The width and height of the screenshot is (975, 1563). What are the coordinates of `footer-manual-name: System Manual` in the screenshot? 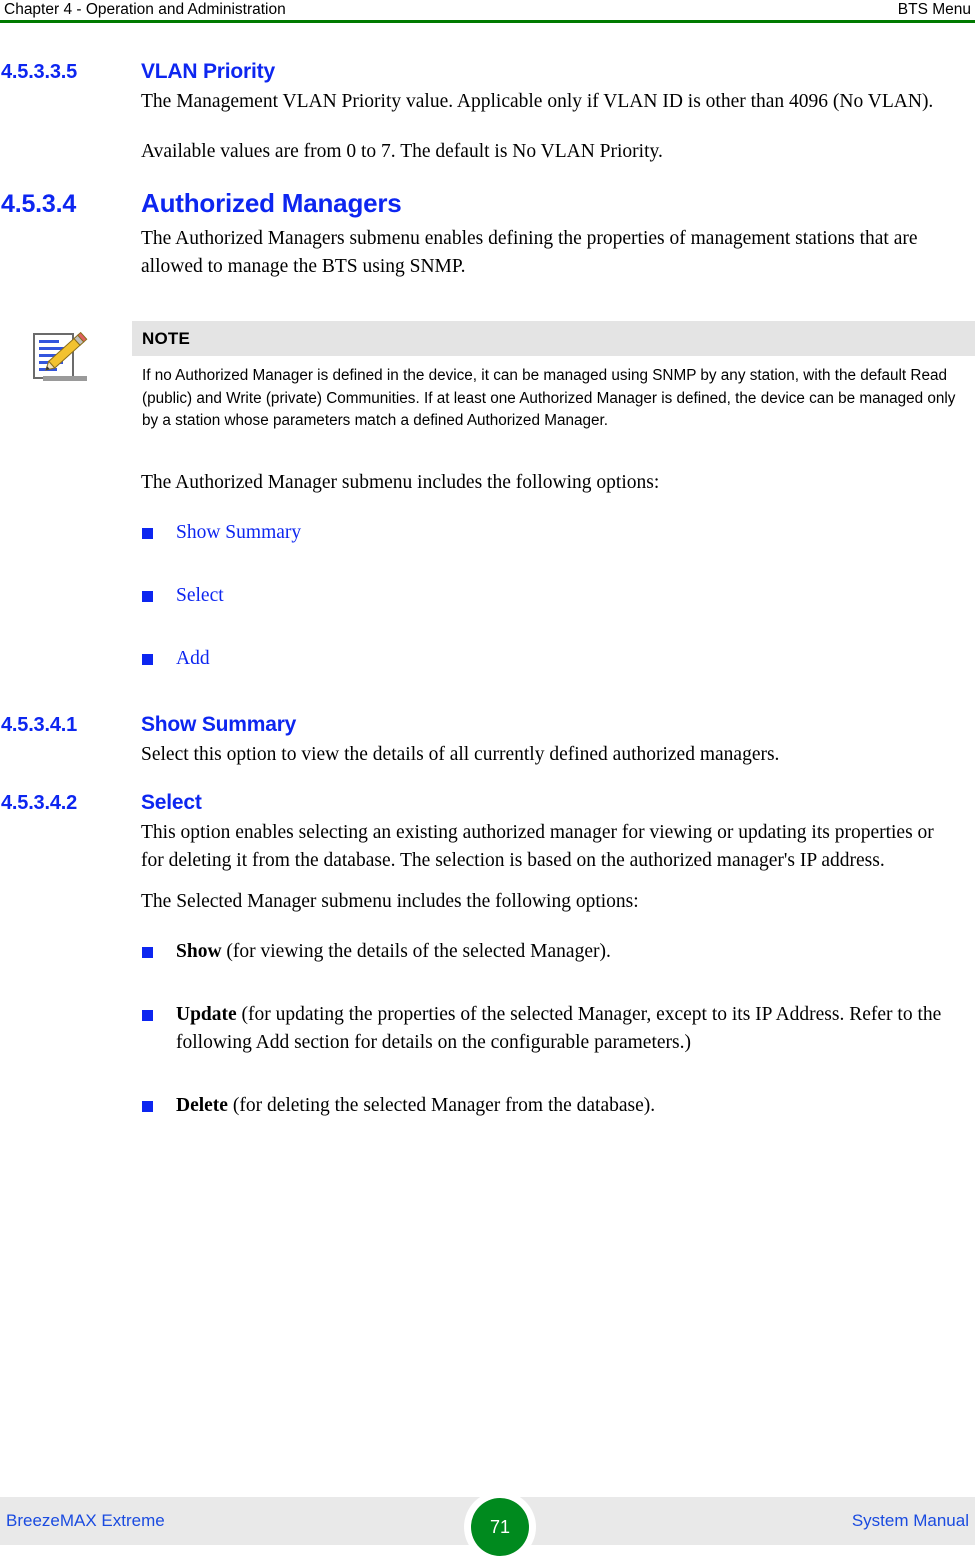 It's located at (910, 1520).